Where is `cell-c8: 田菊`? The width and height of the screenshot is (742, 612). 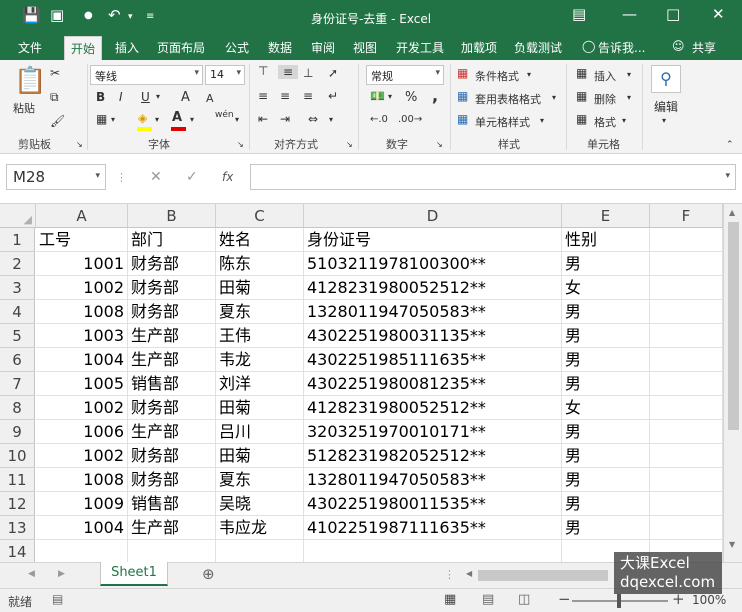
cell-c8: 田菊 is located at coordinates (260, 408).